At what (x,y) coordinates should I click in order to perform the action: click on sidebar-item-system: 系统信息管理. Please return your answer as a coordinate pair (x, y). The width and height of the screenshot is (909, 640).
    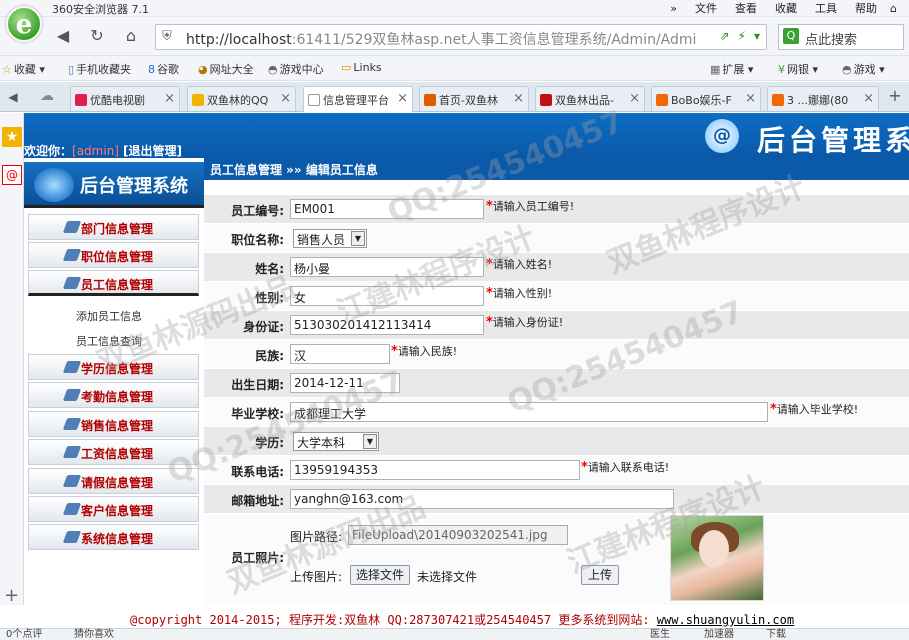
    Looking at the image, I should click on (113, 537).